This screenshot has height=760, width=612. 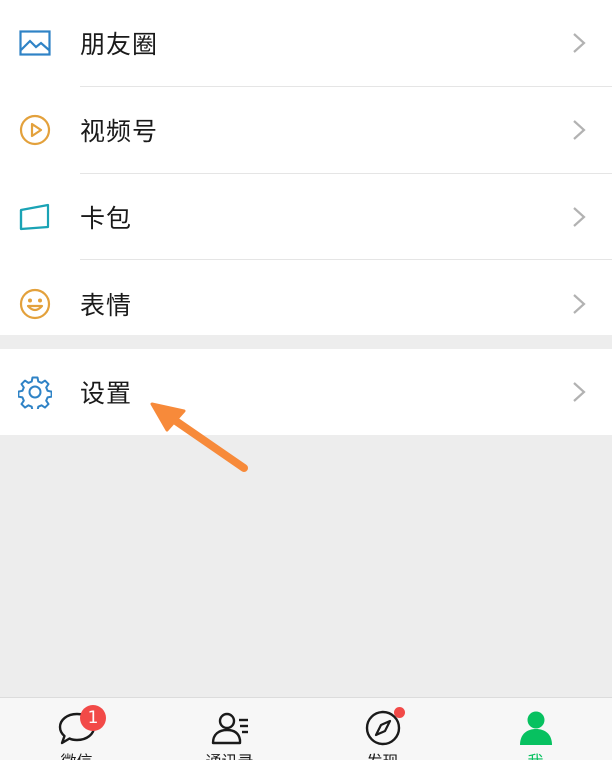 What do you see at coordinates (382, 754) in the screenshot?
I see `tab-label: 发现` at bounding box center [382, 754].